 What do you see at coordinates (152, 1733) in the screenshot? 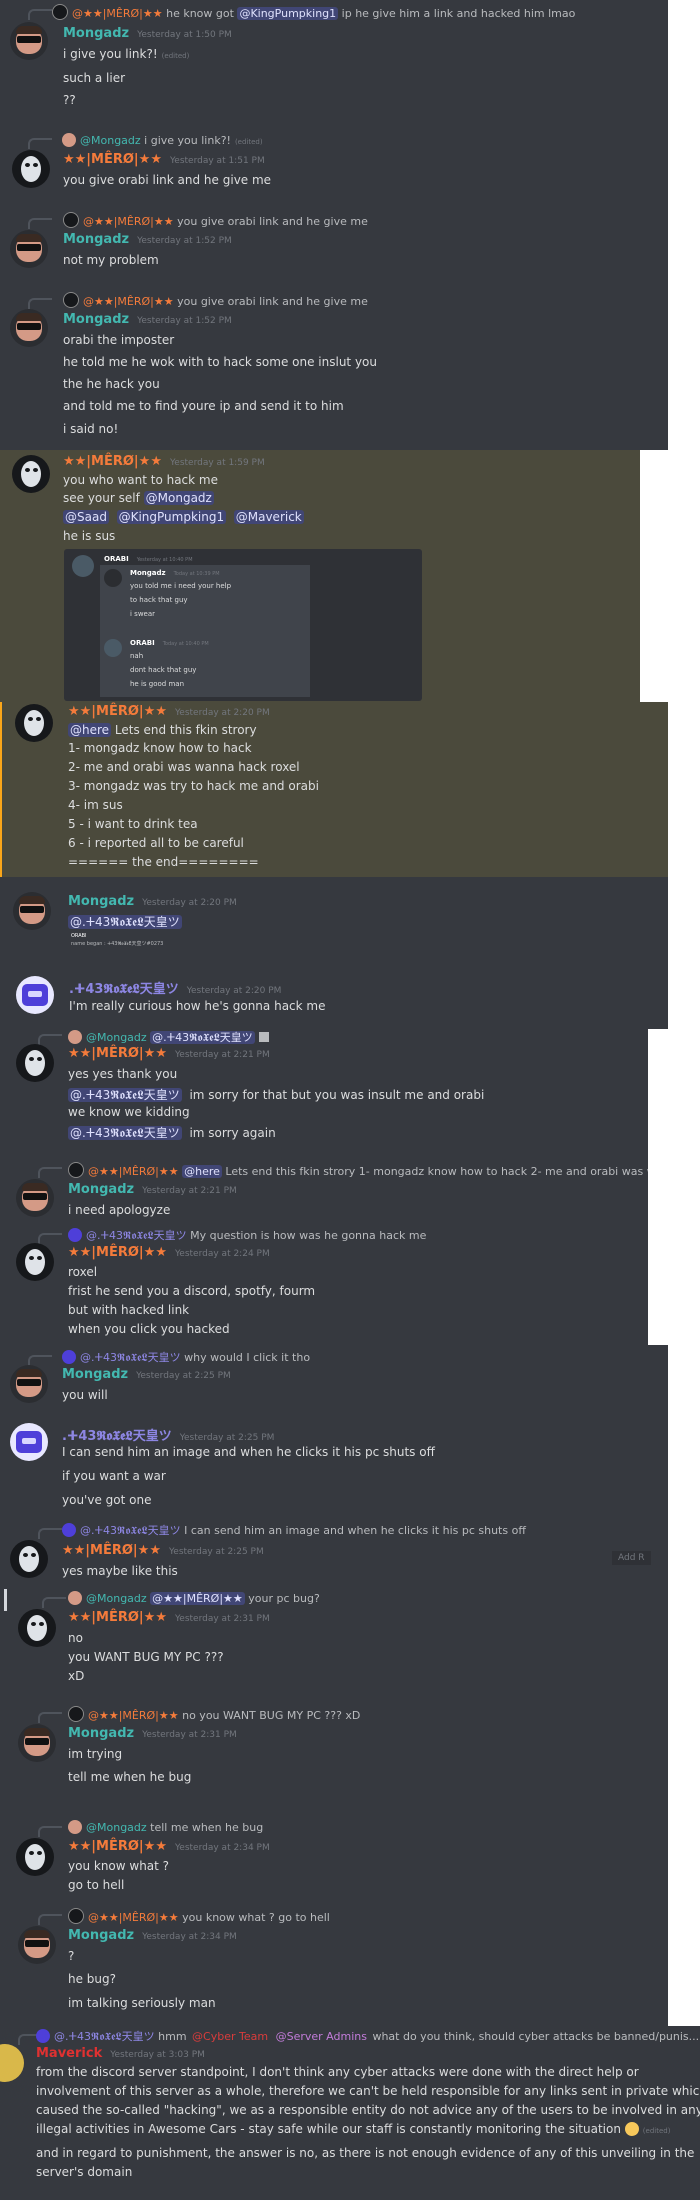
I see `username: Mongadz Yesterday at 2:31 PM` at bounding box center [152, 1733].